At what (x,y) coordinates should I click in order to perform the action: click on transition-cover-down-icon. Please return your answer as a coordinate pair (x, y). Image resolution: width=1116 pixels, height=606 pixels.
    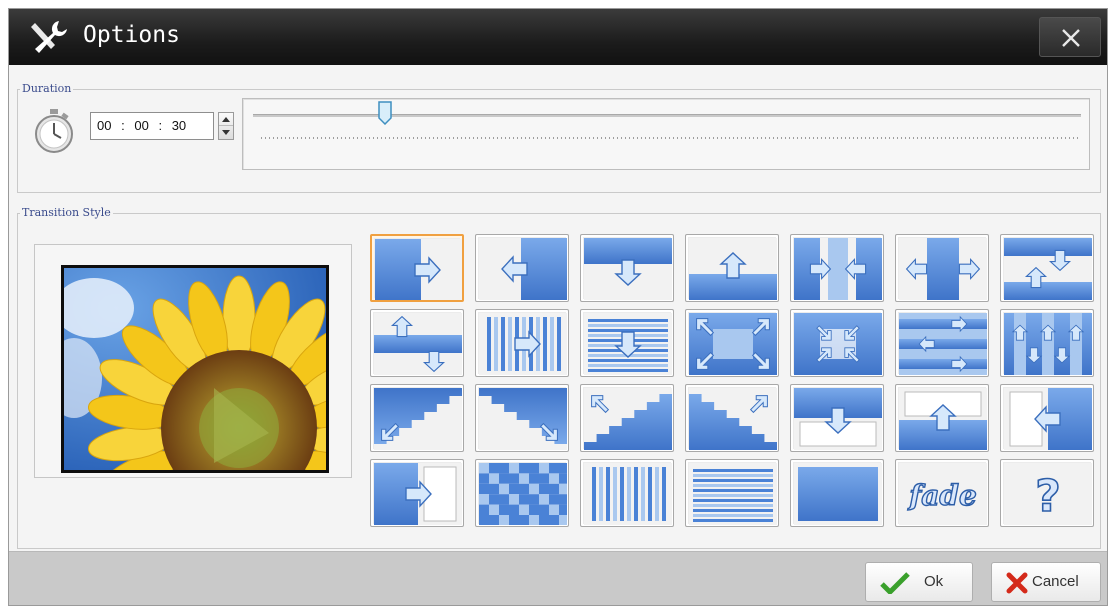
    Looking at the image, I should click on (838, 419).